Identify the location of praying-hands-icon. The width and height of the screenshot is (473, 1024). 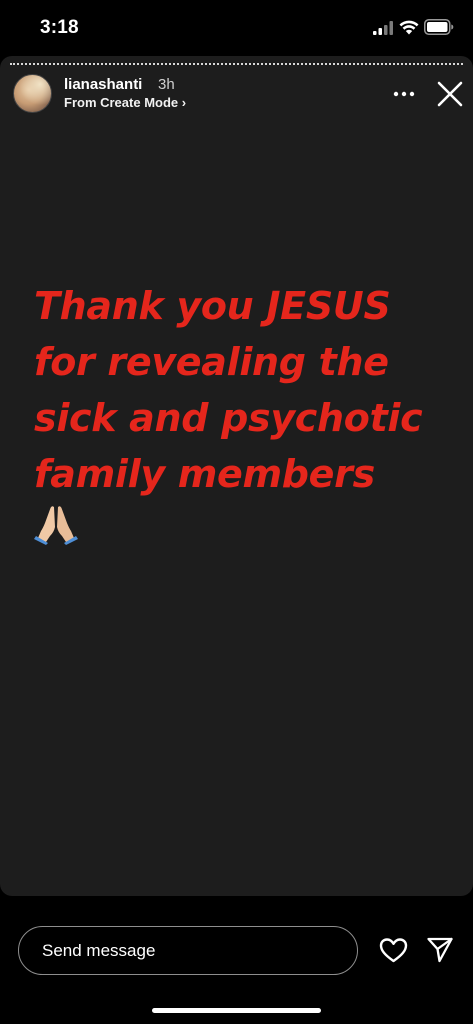
(56, 523).